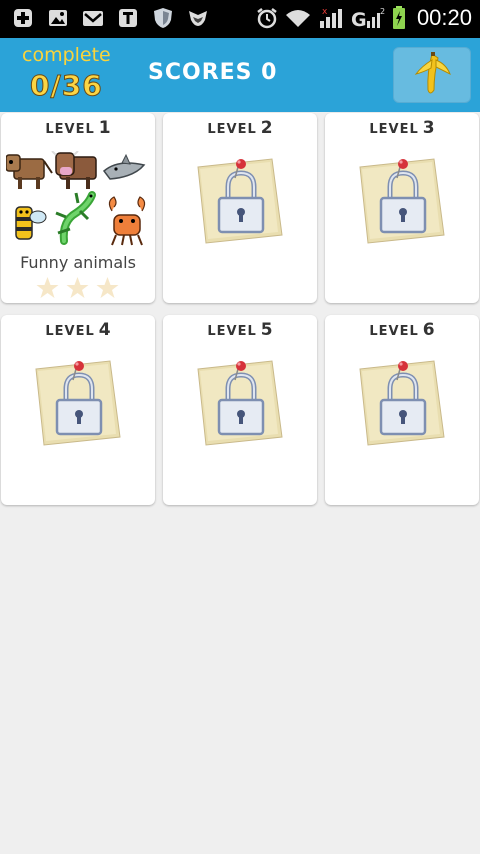 The height and width of the screenshot is (854, 480). Describe the element at coordinates (58, 18) in the screenshot. I see `image-icon` at that location.